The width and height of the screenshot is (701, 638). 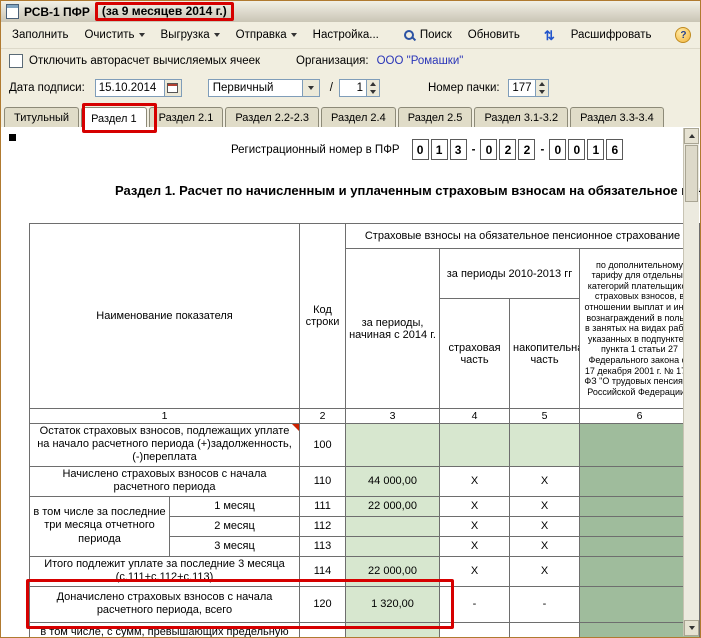 I want to click on digit-box: 3, so click(x=458, y=149).